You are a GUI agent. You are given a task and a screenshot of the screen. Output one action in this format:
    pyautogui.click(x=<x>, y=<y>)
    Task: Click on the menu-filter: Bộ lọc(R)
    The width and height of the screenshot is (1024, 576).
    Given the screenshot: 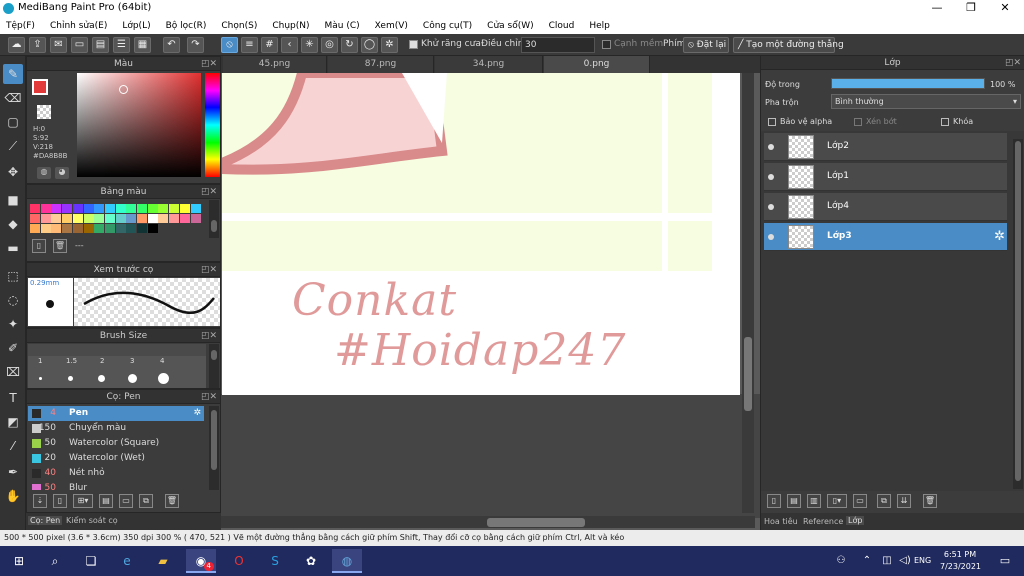 What is the action you would take?
    pyautogui.click(x=186, y=26)
    